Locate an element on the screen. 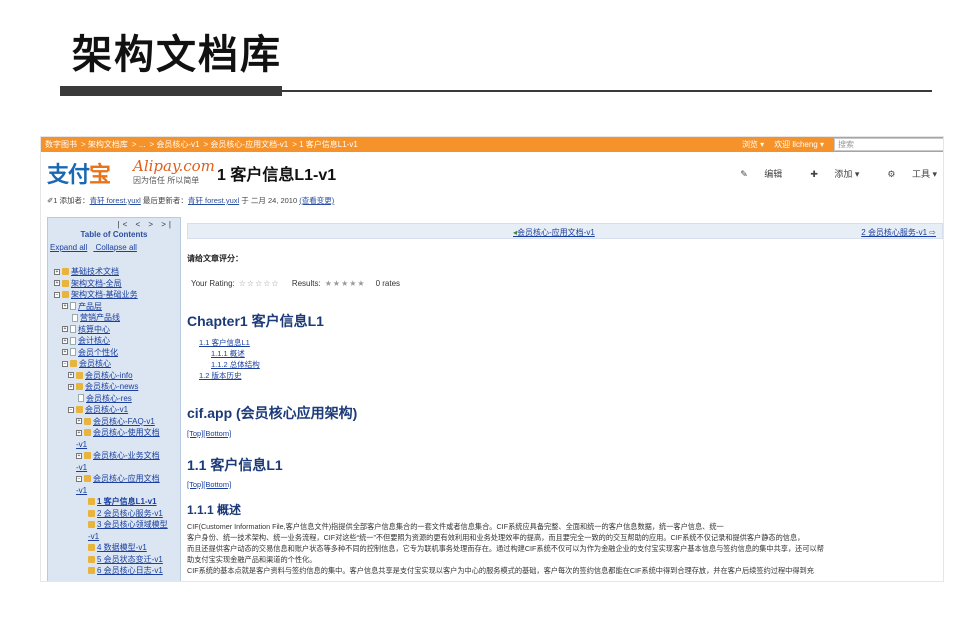 This screenshot has width=954, height=627. tree-item-label: 架构文档-基础业务 is located at coordinates (104, 294).